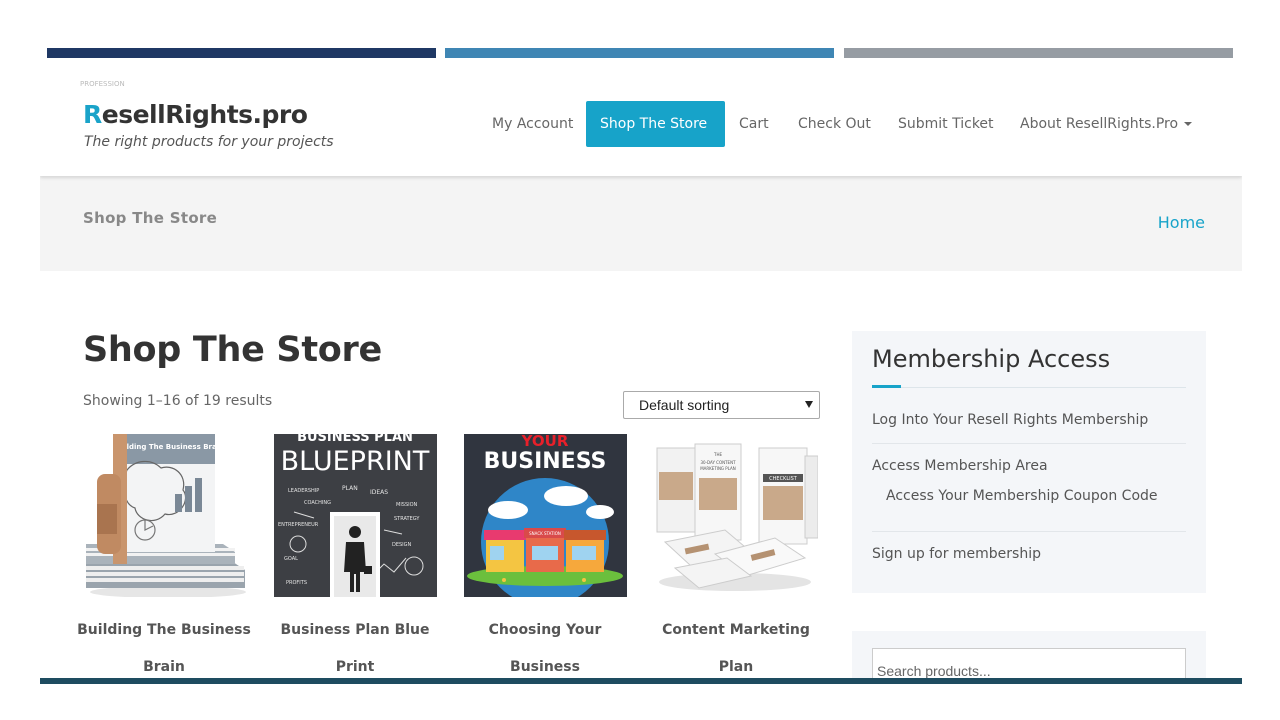  What do you see at coordinates (545, 461) in the screenshot?
I see `business-big-text: BUSINESS` at bounding box center [545, 461].